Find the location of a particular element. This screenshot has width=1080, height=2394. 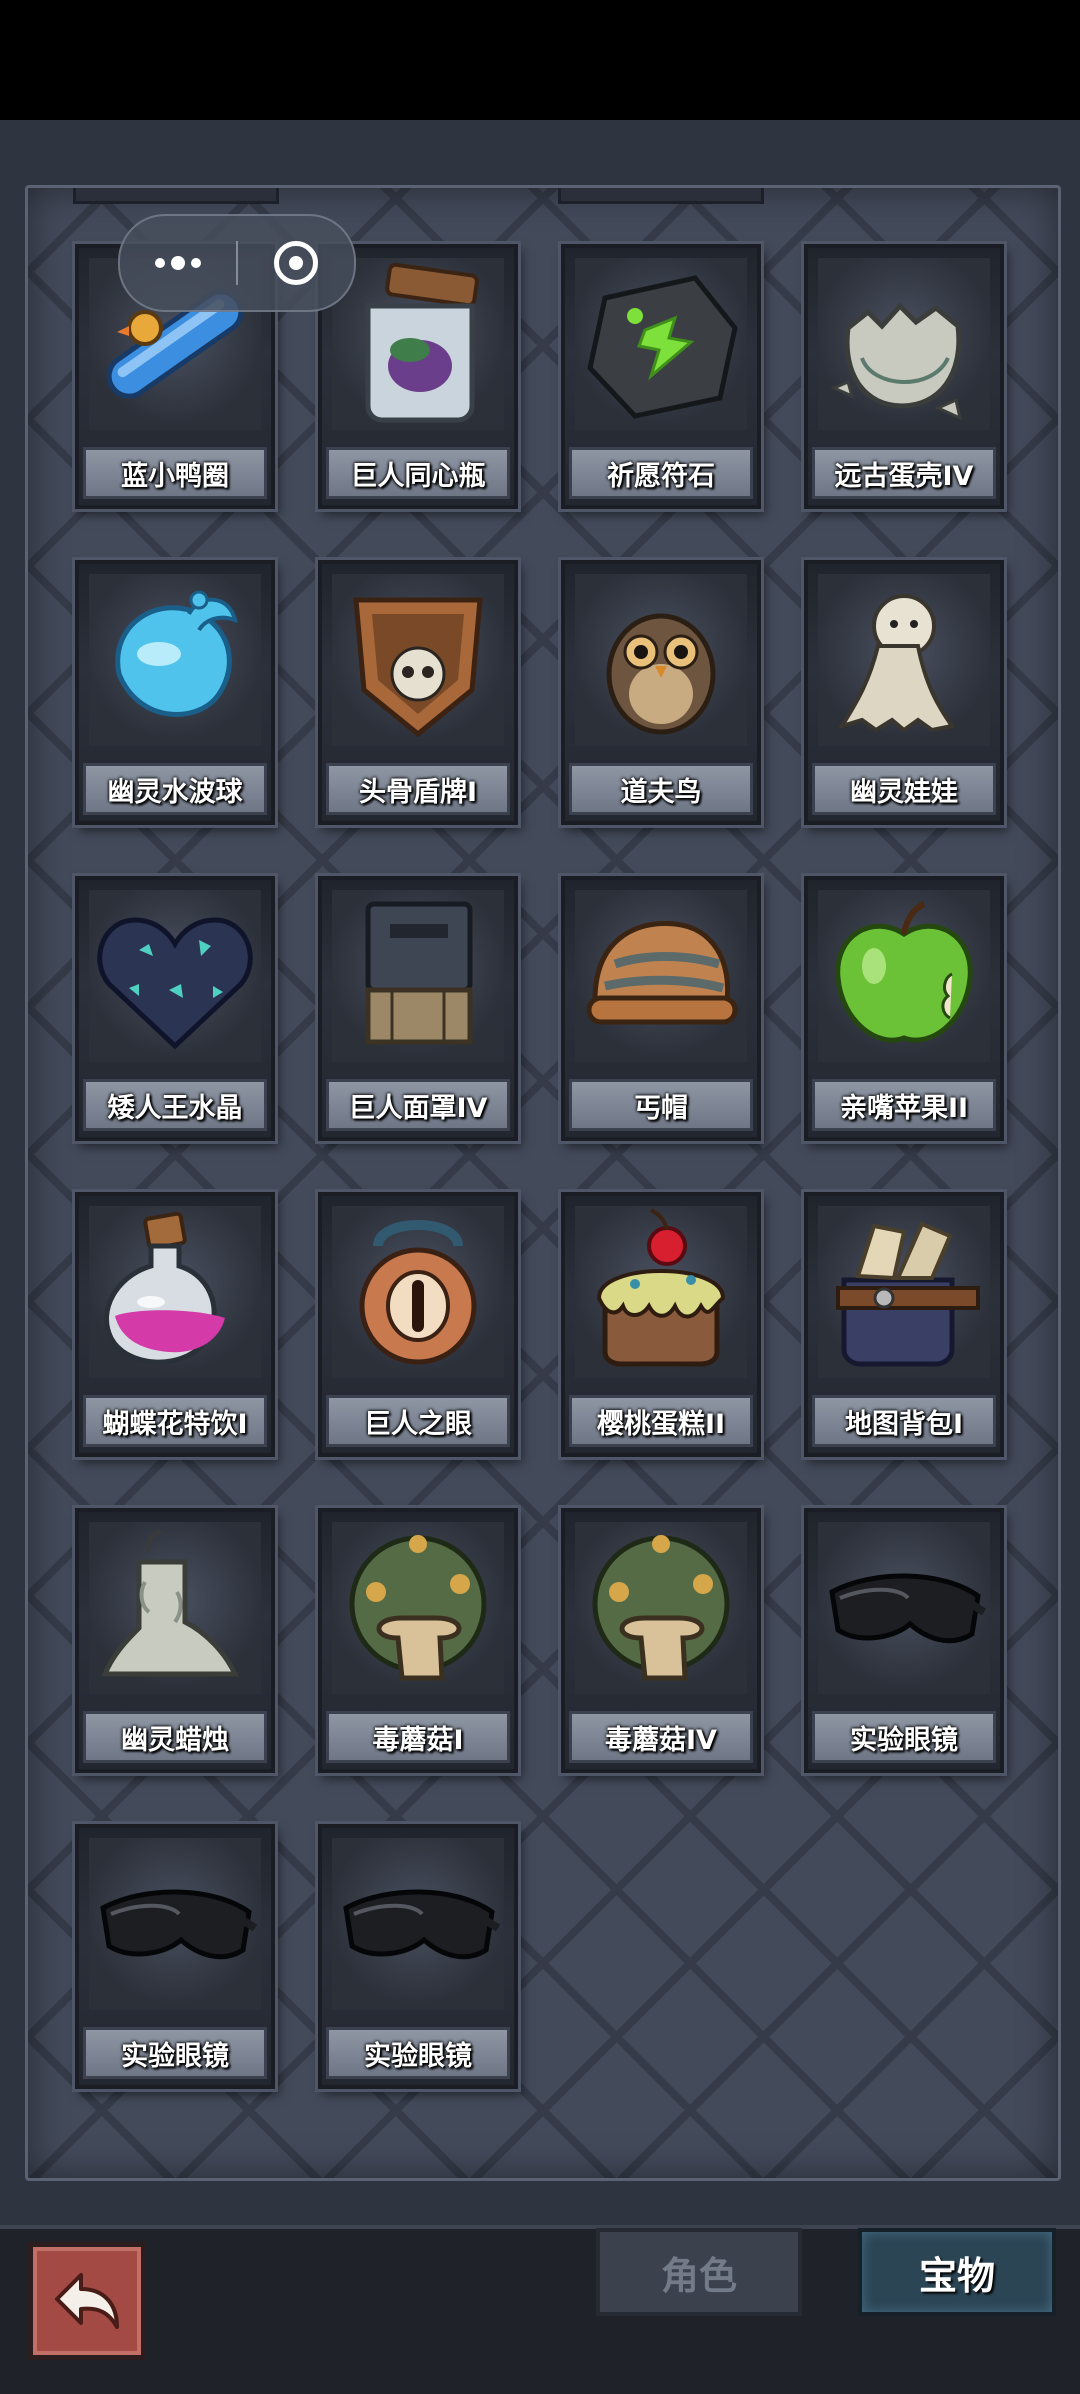

mask-icon is located at coordinates (418, 976).